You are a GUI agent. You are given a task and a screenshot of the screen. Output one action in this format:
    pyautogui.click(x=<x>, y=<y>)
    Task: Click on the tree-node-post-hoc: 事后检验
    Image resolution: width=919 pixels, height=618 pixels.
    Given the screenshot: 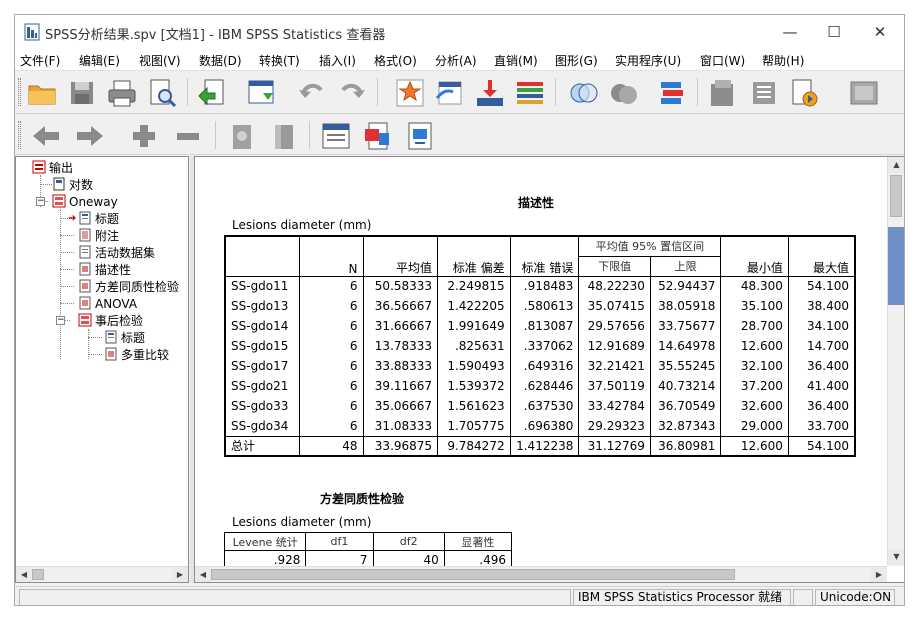 What is the action you would take?
    pyautogui.click(x=110, y=321)
    